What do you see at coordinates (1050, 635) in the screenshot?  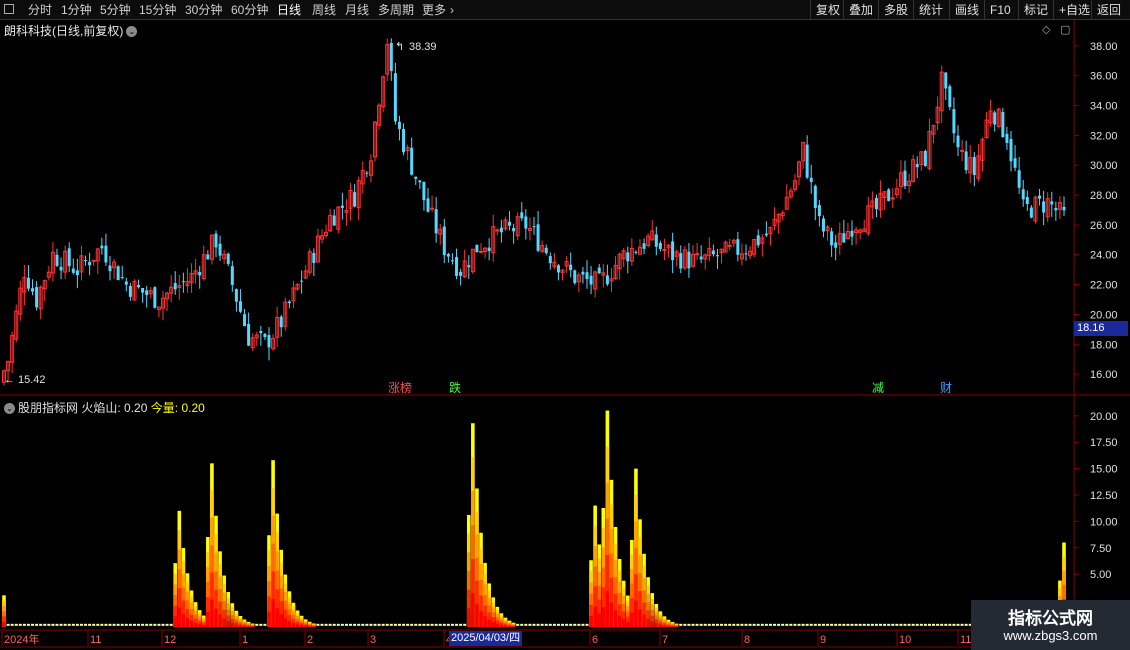 I see `watermark-url: www.zbgs3.com` at bounding box center [1050, 635].